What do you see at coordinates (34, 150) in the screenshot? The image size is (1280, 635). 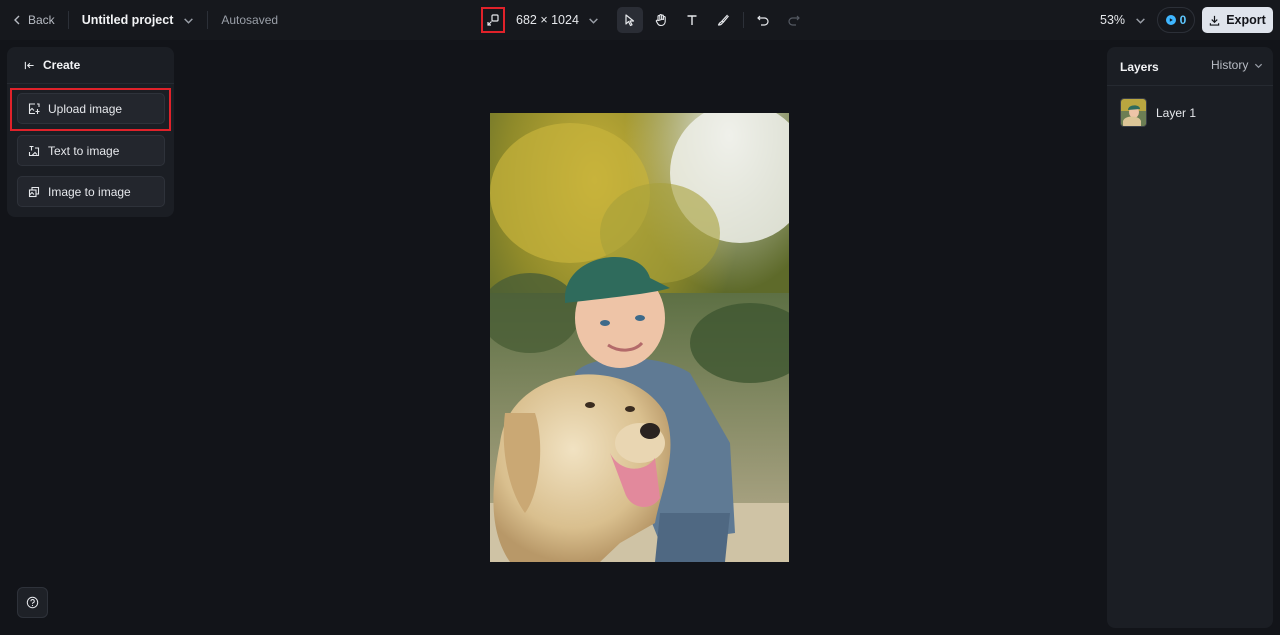 I see `text-to-image-icon` at bounding box center [34, 150].